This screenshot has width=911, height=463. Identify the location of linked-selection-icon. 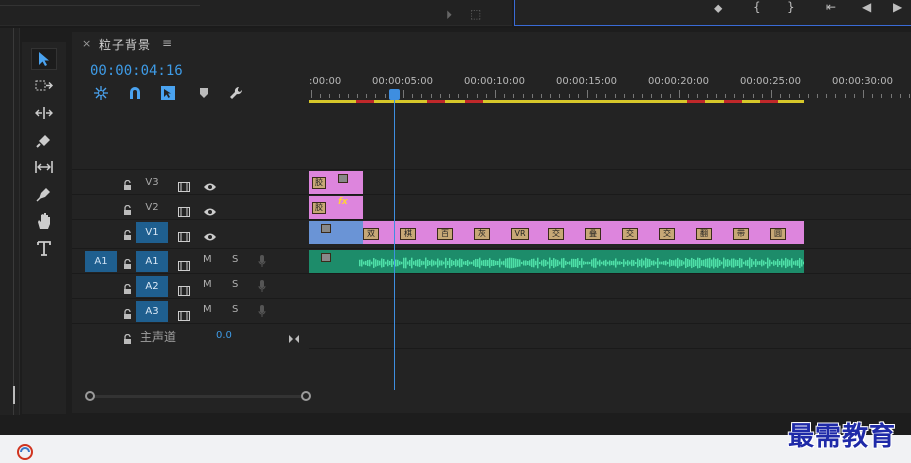
(168, 93).